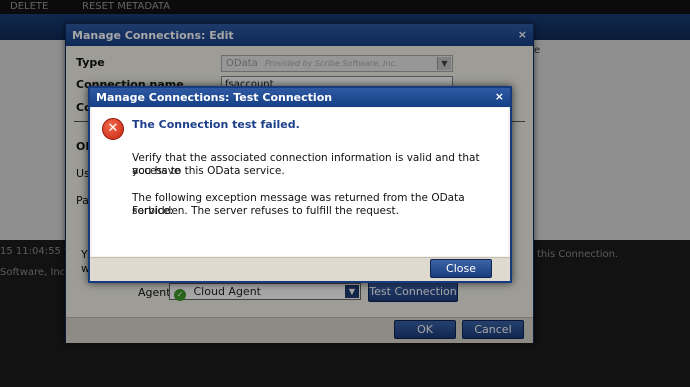 The width and height of the screenshot is (690, 387). Describe the element at coordinates (461, 268) in the screenshot. I see `close-button: Close` at that location.